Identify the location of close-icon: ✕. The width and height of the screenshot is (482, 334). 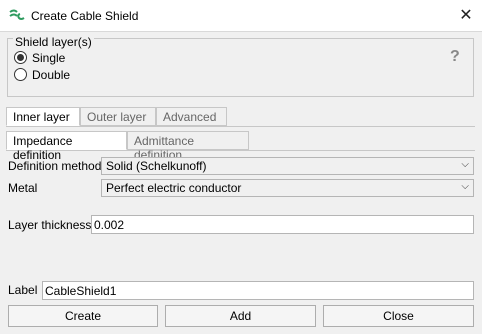
(466, 16).